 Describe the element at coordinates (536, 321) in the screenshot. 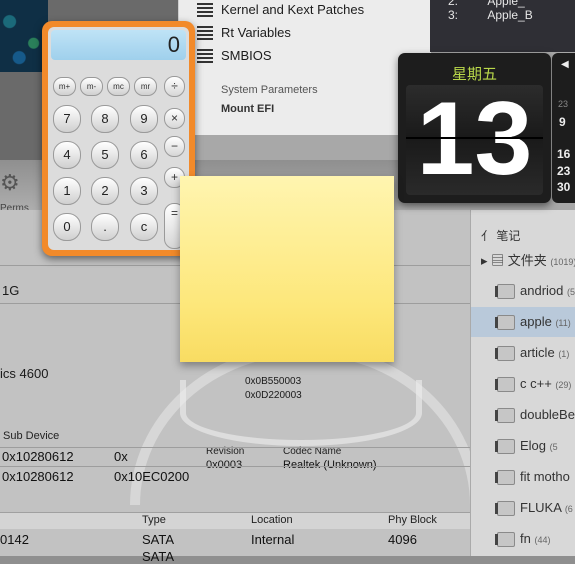

I see `folder-label: apple` at that location.